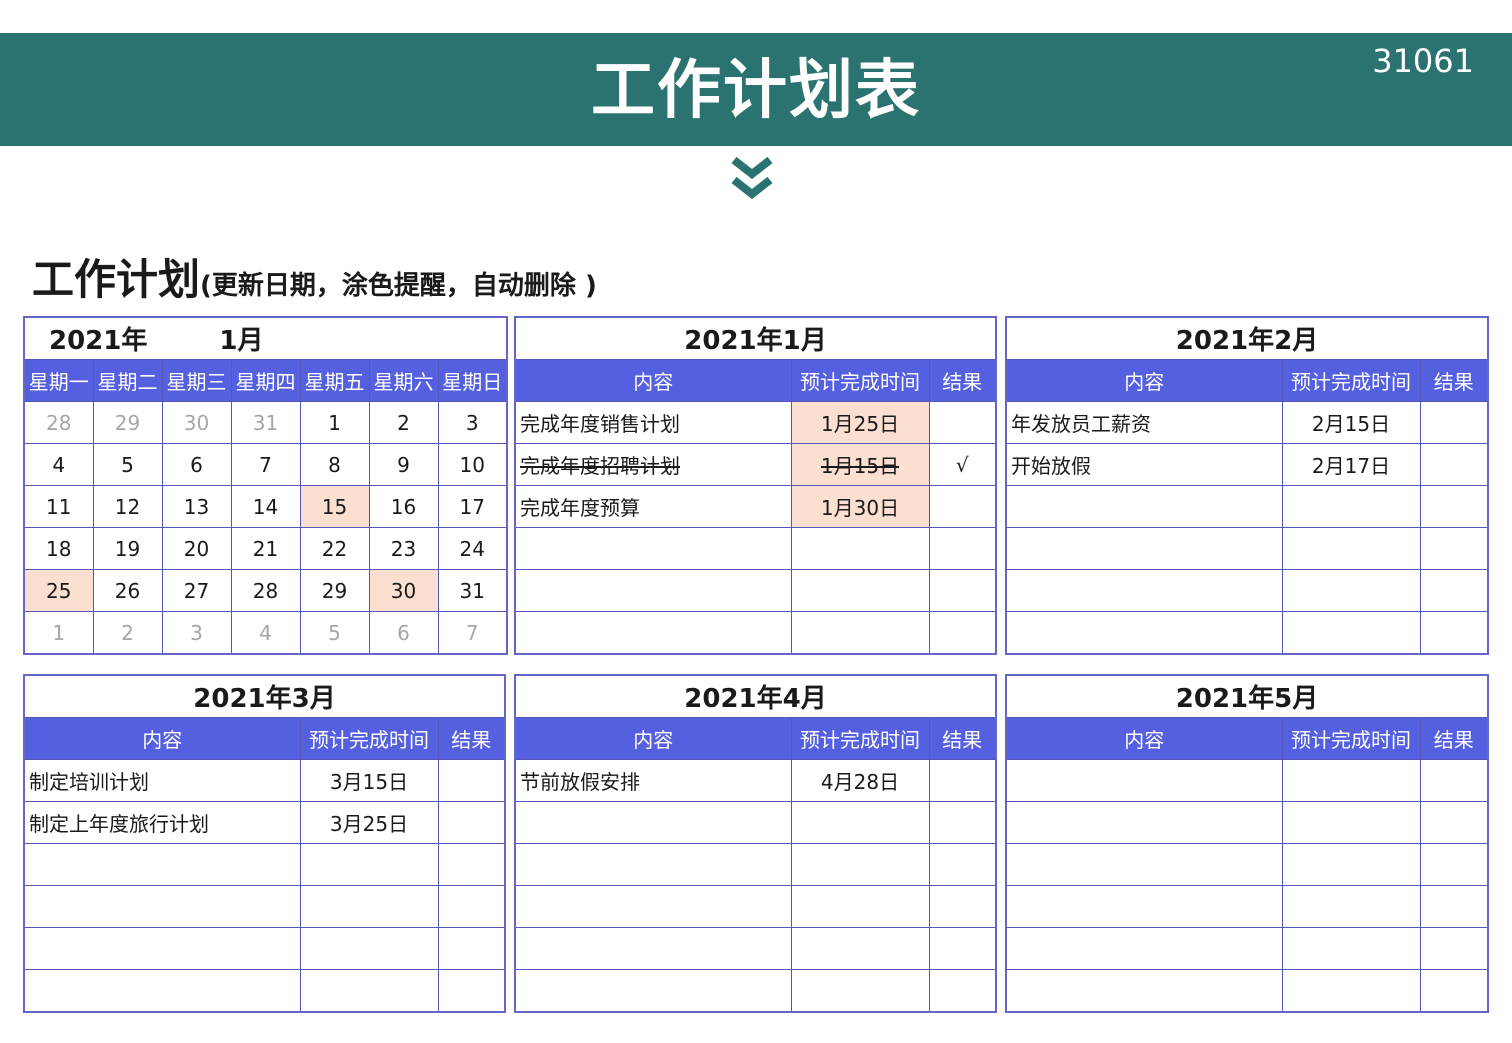 This screenshot has width=1512, height=1043. Describe the element at coordinates (653, 506) in the screenshot. I see `task-content: 完成年度预算` at that location.